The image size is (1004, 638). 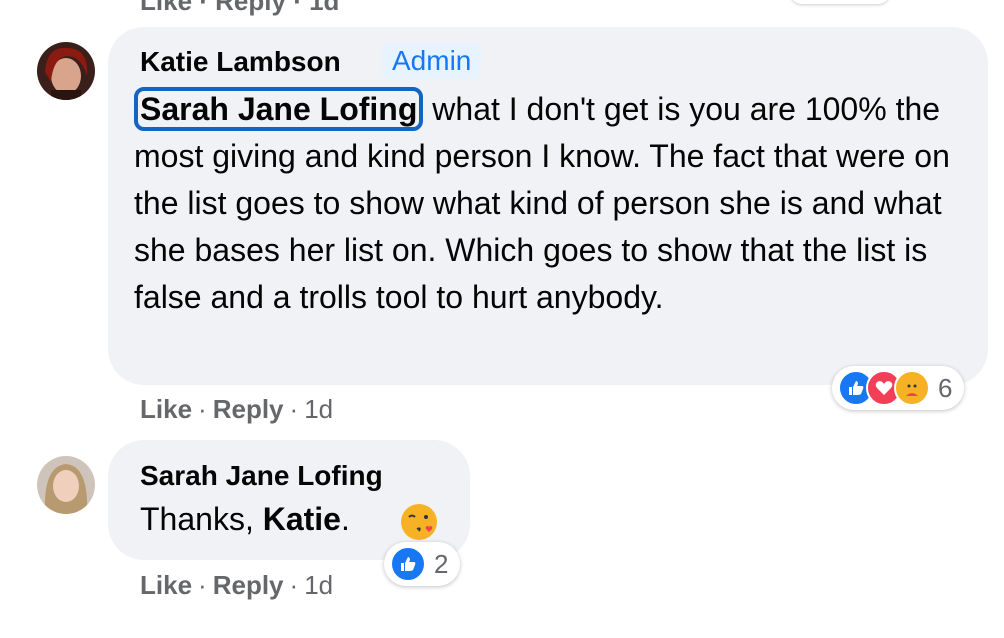 What do you see at coordinates (261, 476) in the screenshot?
I see `comment-author: Sarah Jane Lofing` at bounding box center [261, 476].